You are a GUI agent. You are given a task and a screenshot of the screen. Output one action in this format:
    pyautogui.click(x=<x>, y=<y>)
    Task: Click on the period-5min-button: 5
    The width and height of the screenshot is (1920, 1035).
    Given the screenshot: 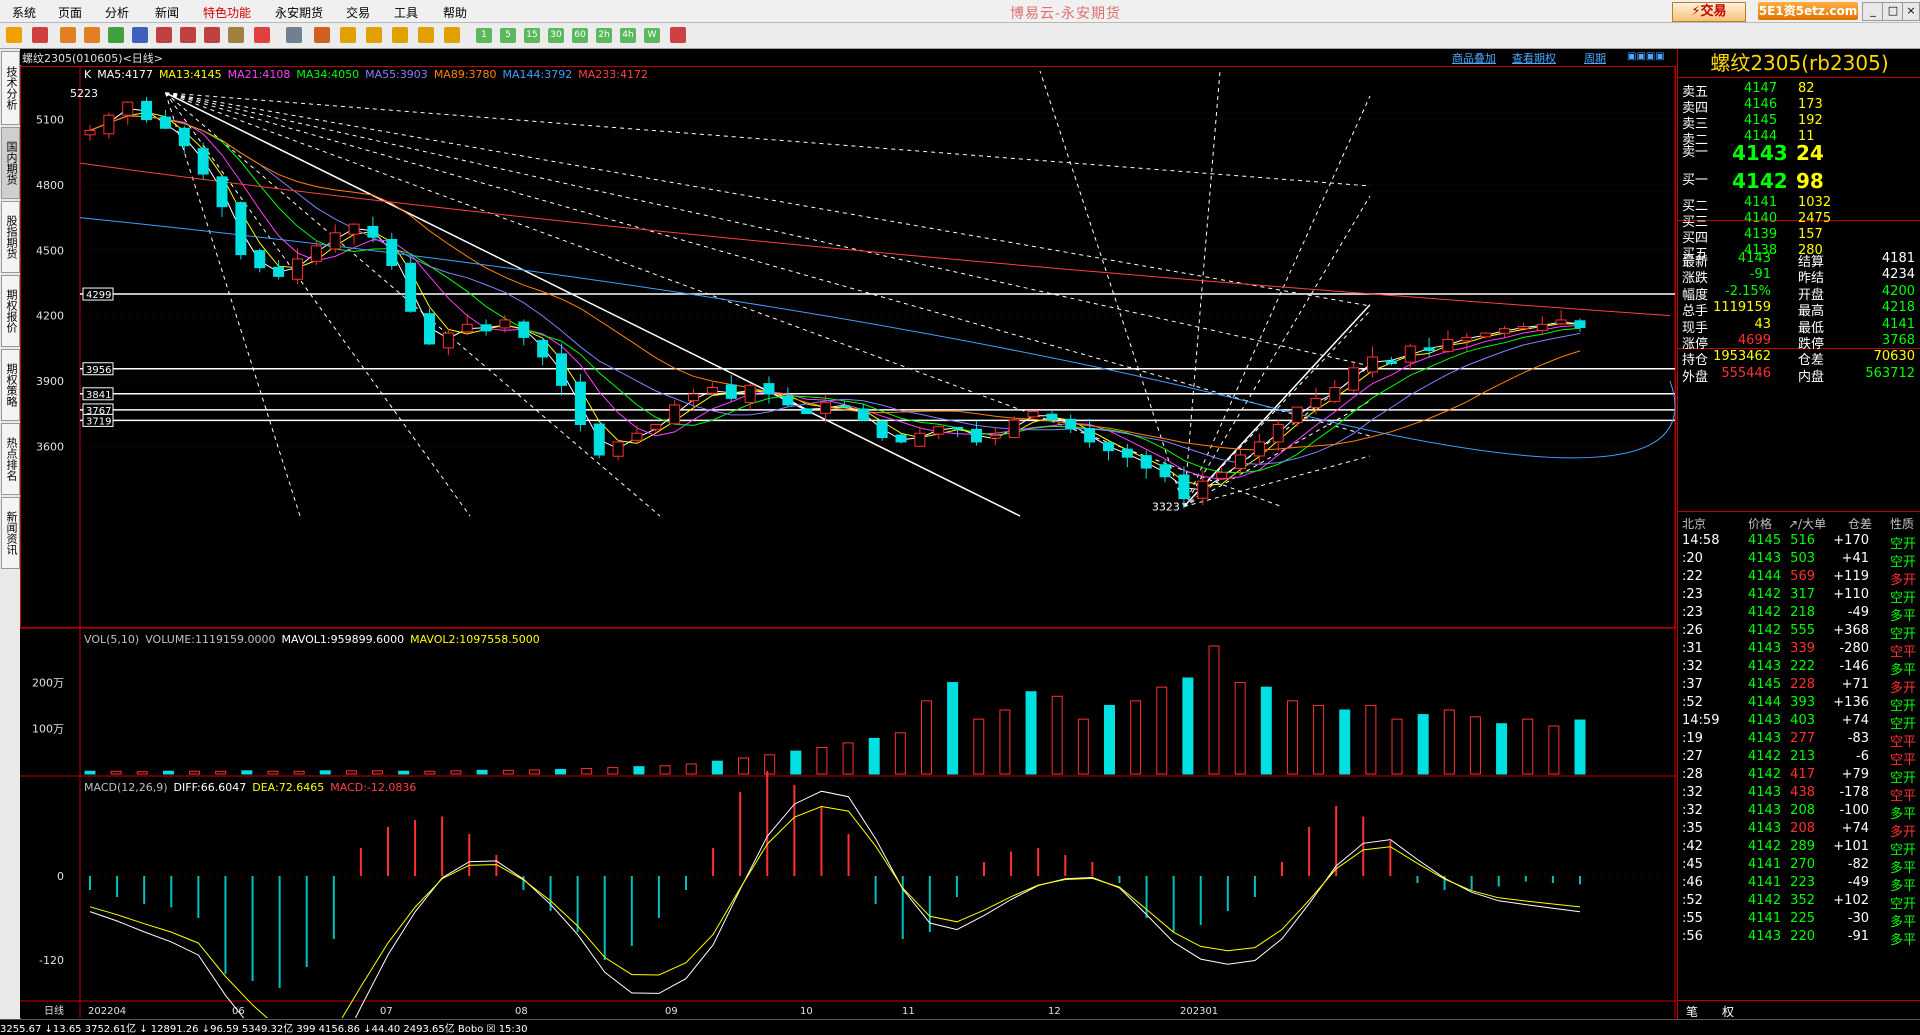 What is the action you would take?
    pyautogui.click(x=508, y=35)
    